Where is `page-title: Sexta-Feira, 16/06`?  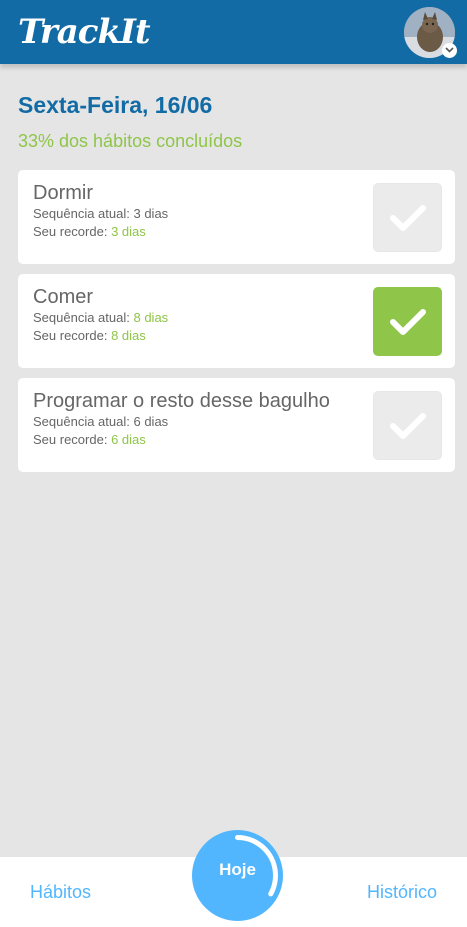 page-title: Sexta-Feira, 16/06 is located at coordinates (115, 105).